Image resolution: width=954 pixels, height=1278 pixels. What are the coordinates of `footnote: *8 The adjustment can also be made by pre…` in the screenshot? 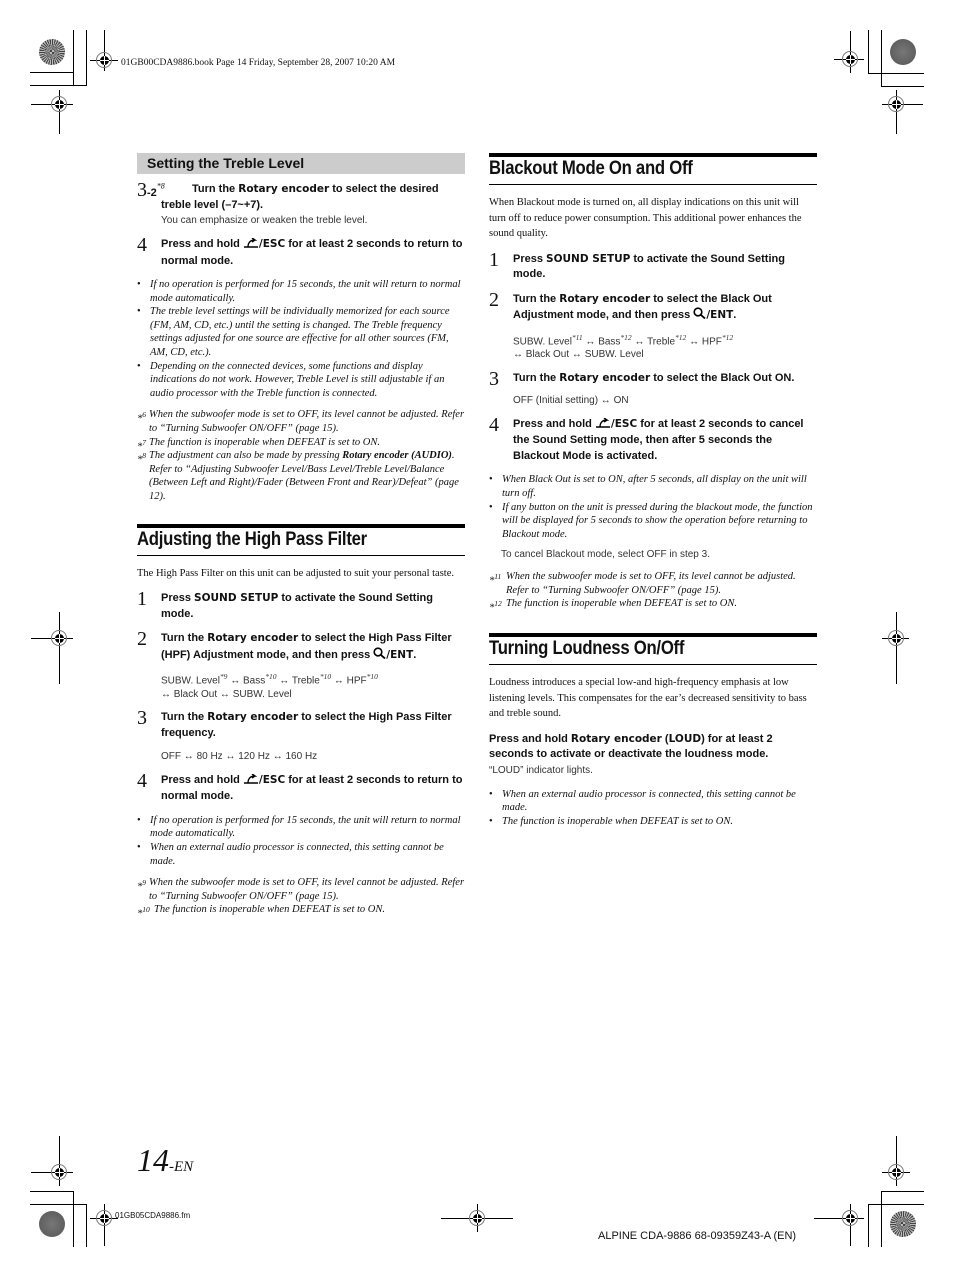 It's located at (298, 476).